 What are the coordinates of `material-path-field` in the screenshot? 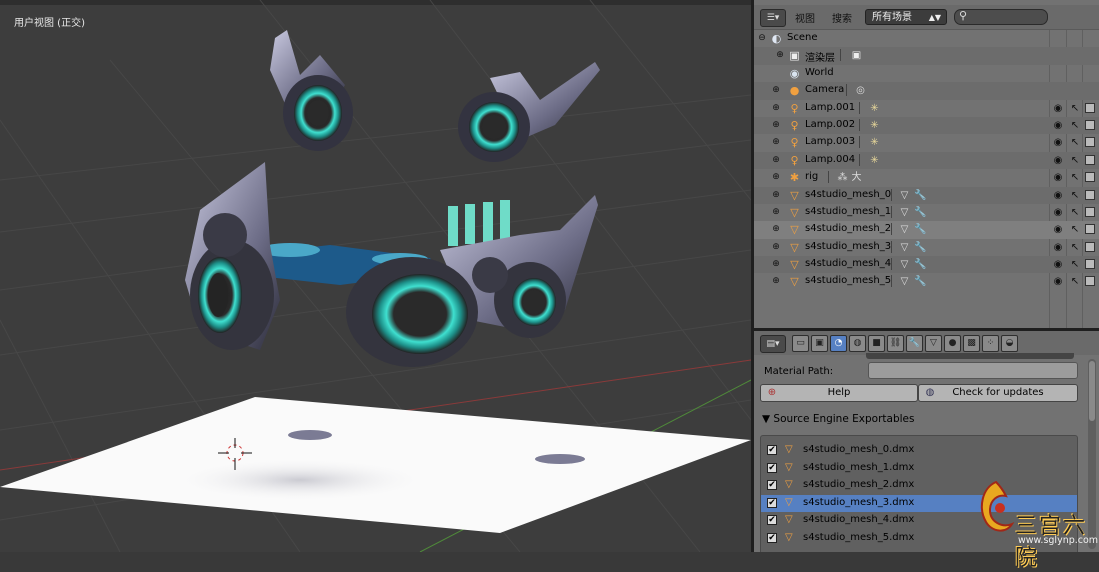 It's located at (973, 370).